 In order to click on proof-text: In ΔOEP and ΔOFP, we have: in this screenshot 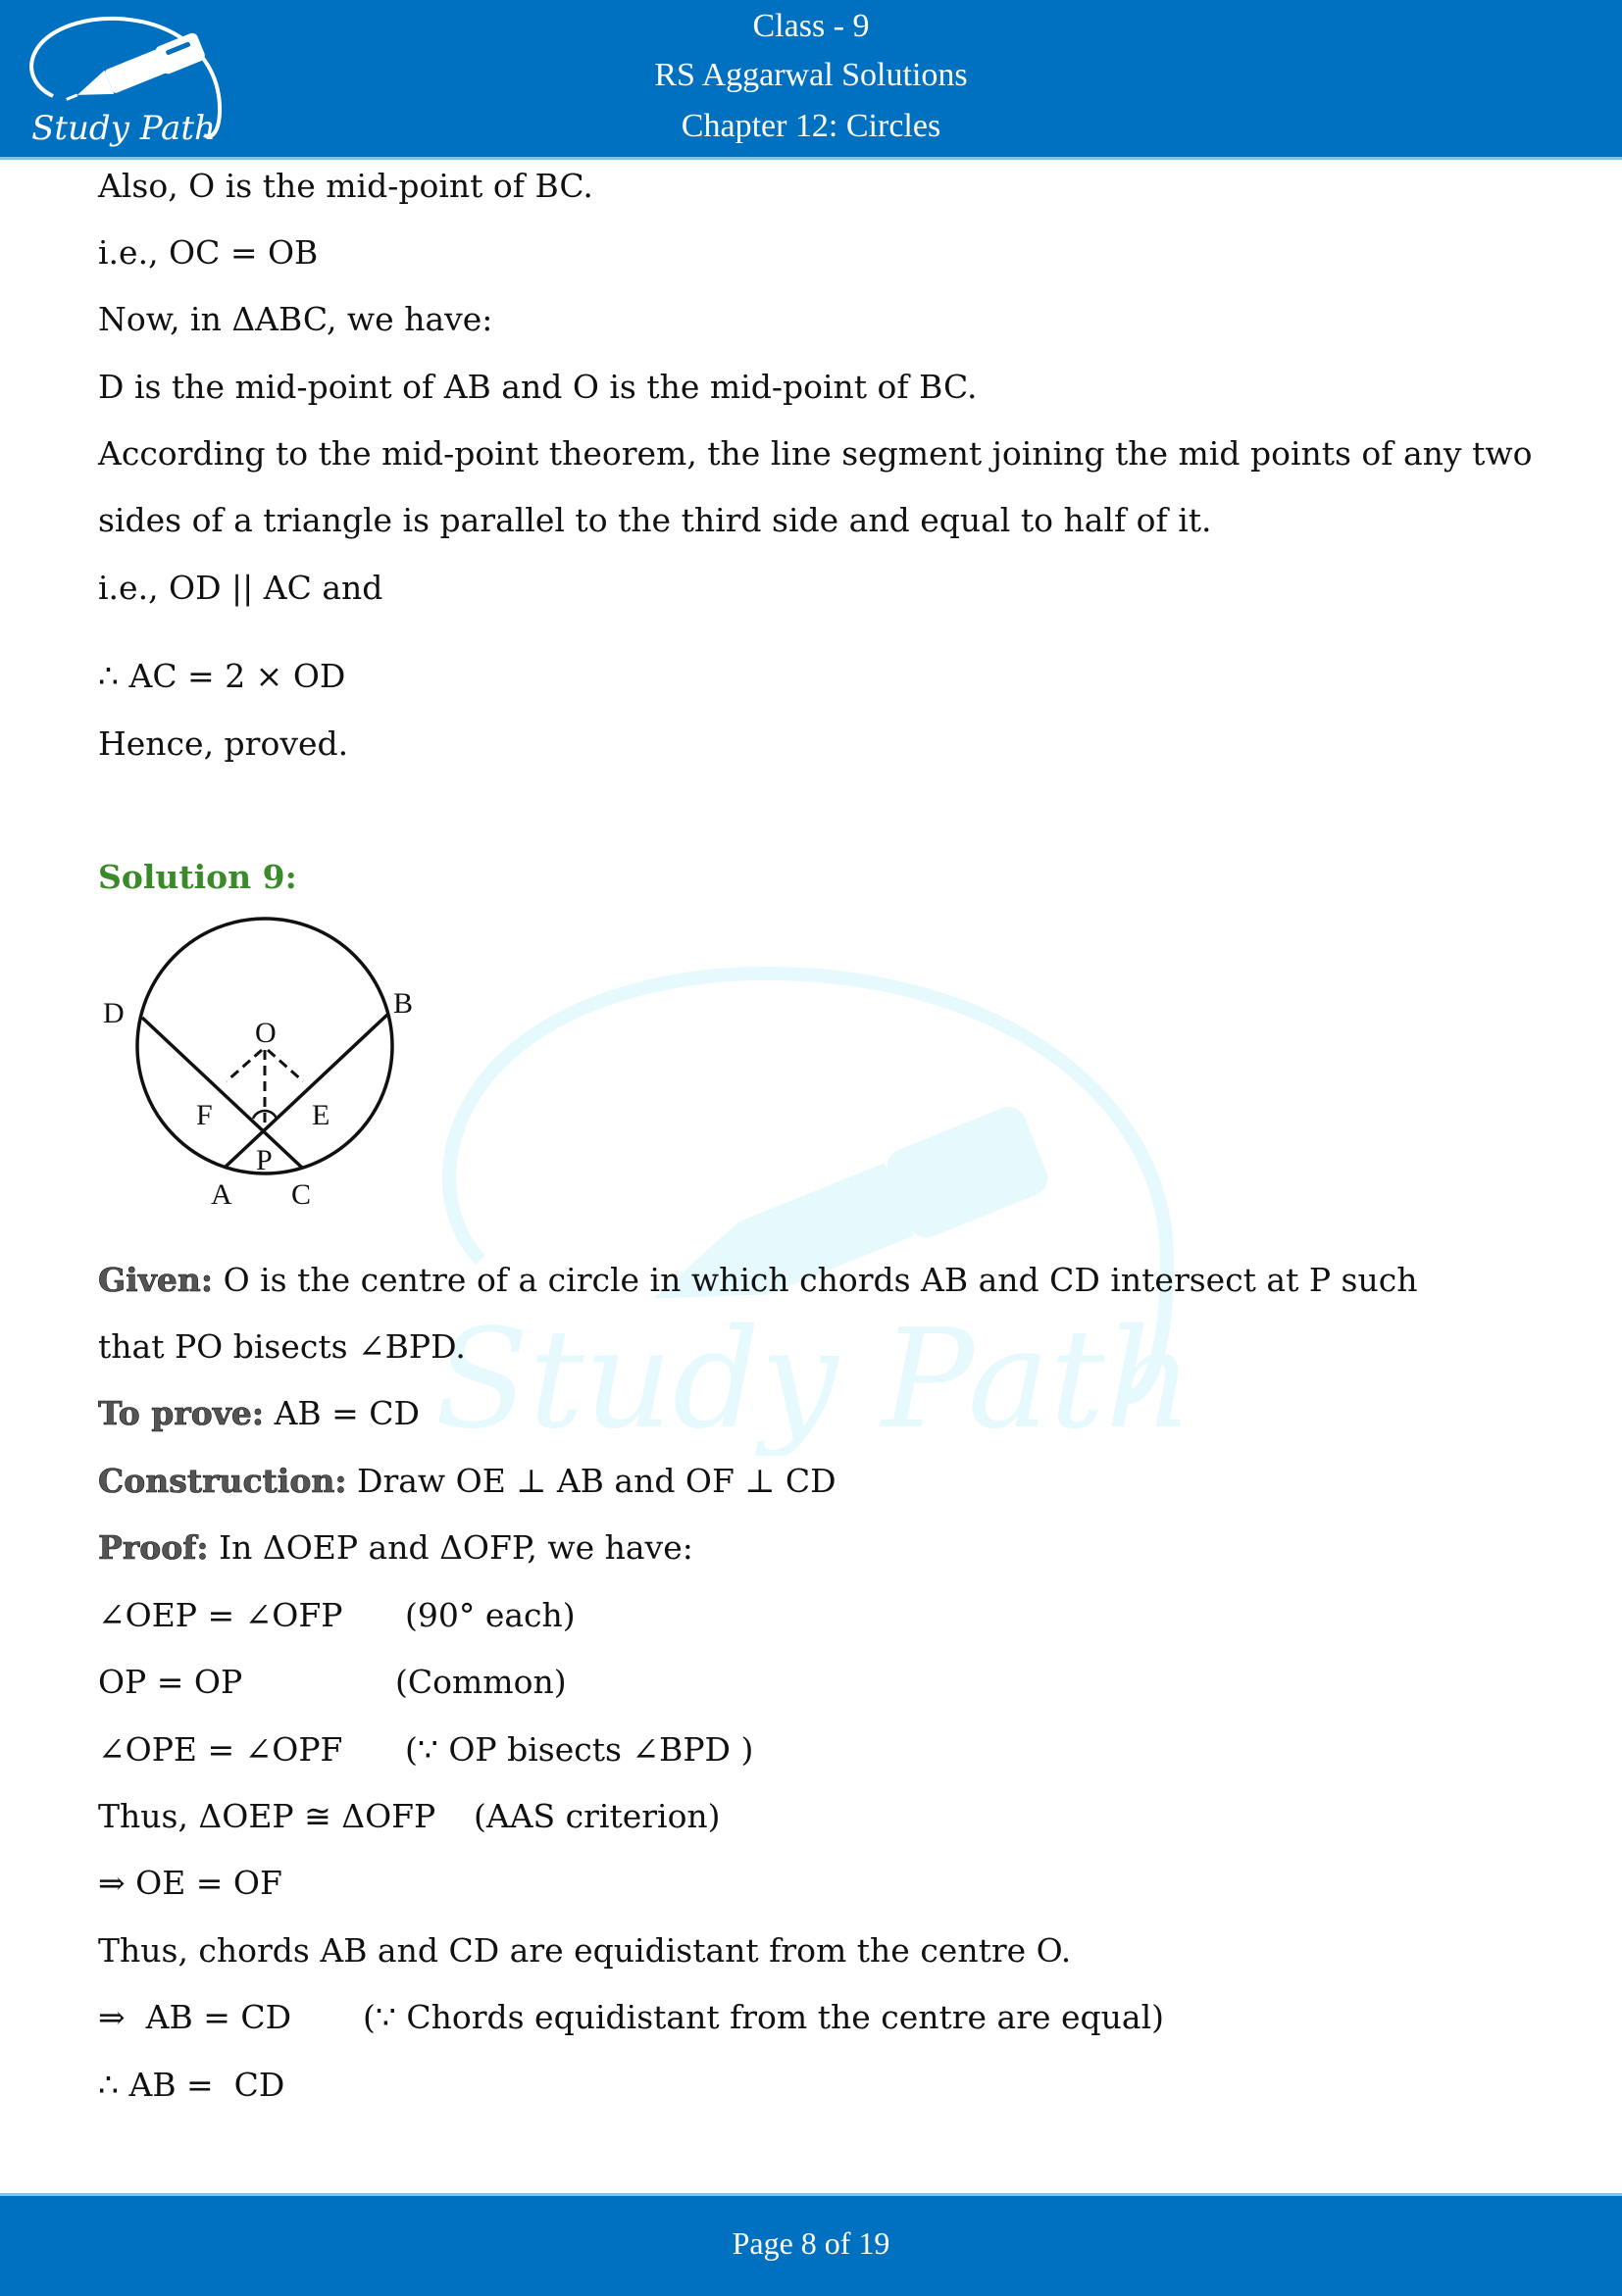, I will do `click(450, 1547)`.